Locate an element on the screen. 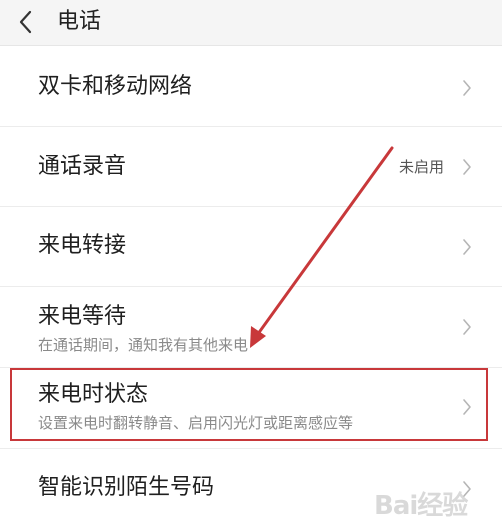 The height and width of the screenshot is (527, 502). settings-row-smart-caller-id: 智能识别陌生号码 is located at coordinates (251, 488).